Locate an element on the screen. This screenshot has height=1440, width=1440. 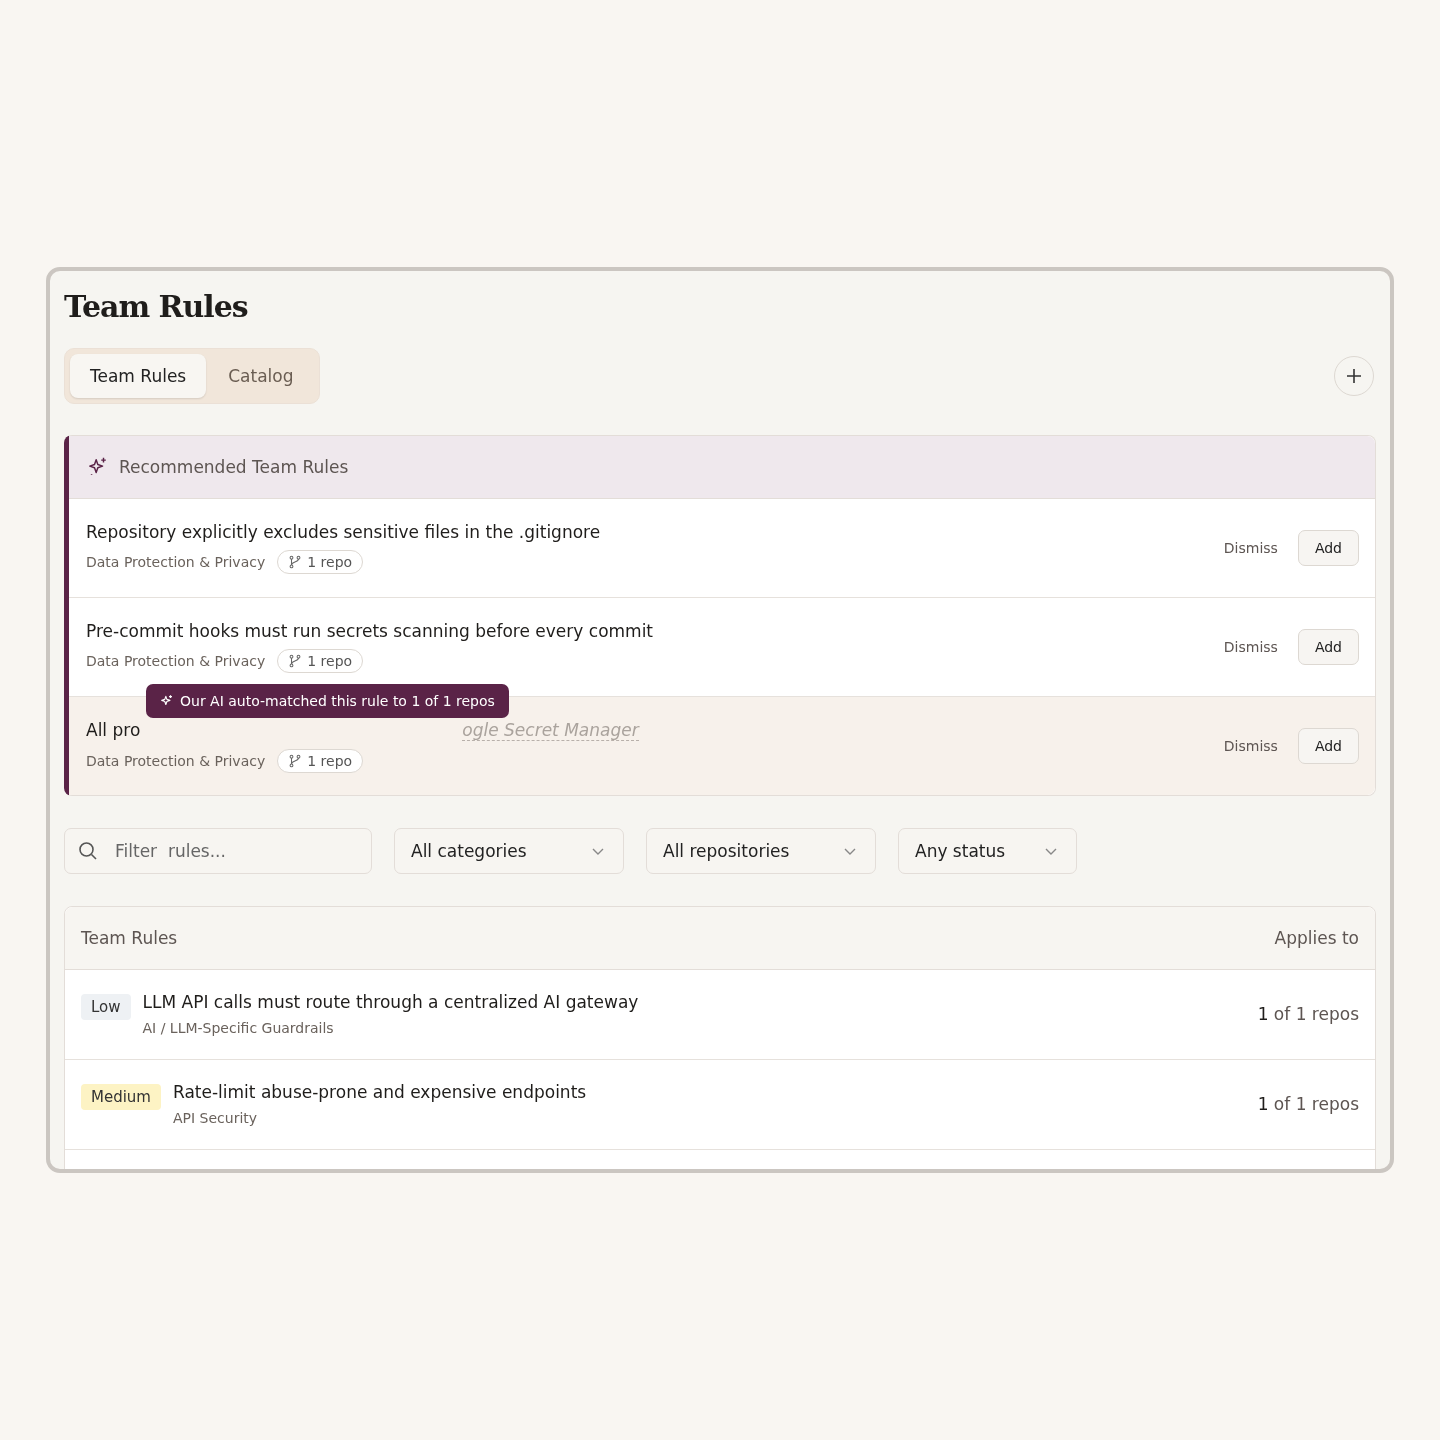
filter-dropdown: All categories is located at coordinates (509, 851).